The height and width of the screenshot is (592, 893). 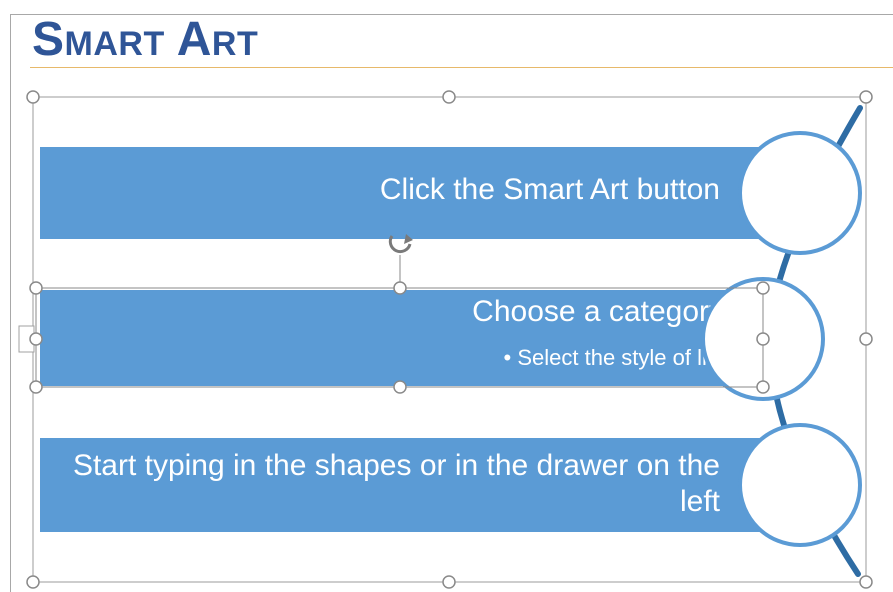 What do you see at coordinates (36, 339) in the screenshot?
I see `shape-handle-l` at bounding box center [36, 339].